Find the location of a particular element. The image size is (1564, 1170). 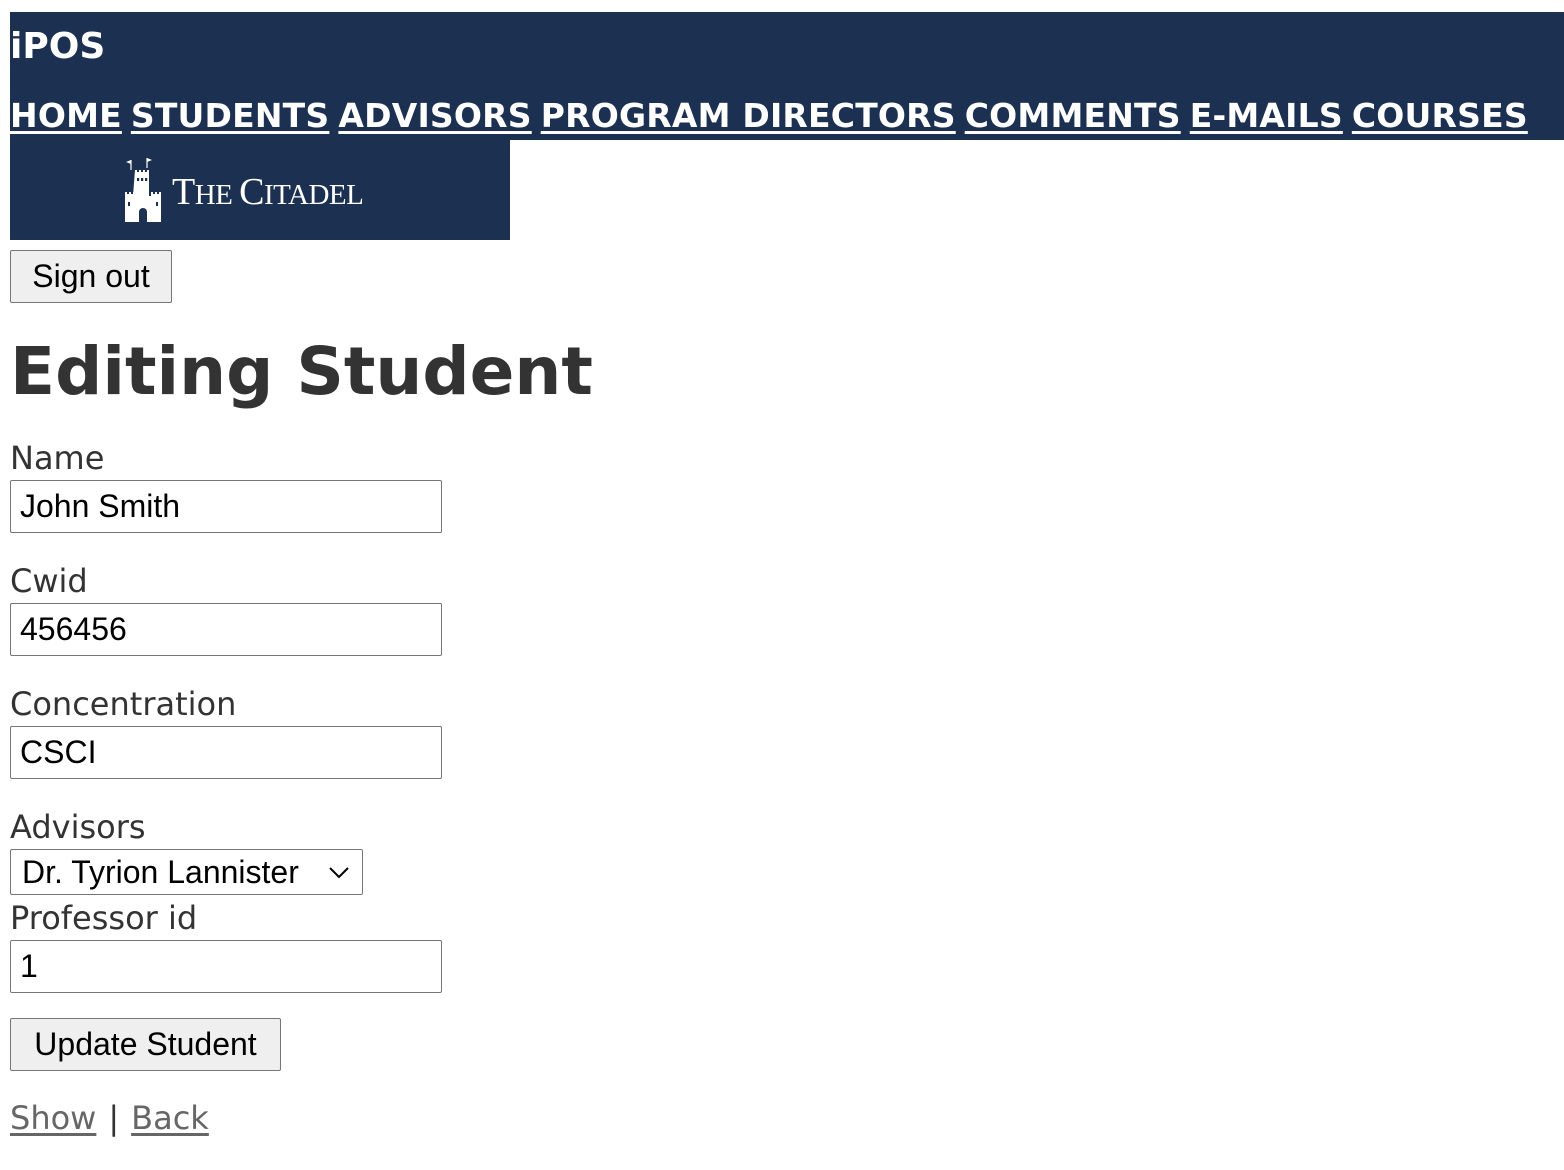

sign-out-button: Sign out is located at coordinates (91, 276).